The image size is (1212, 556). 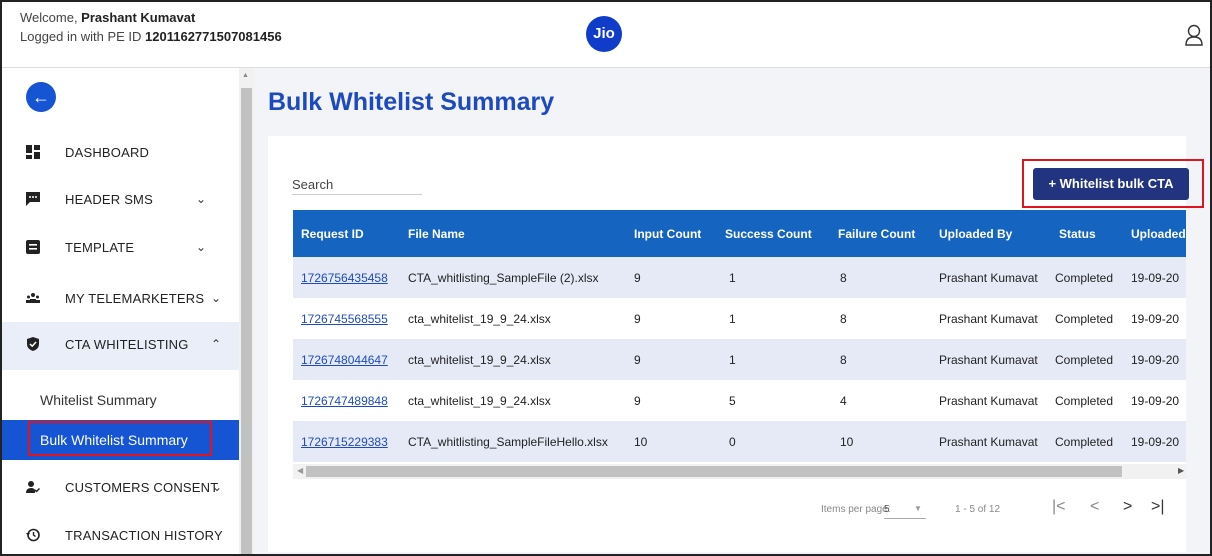 I want to click on dashboard-icon, so click(x=33, y=152).